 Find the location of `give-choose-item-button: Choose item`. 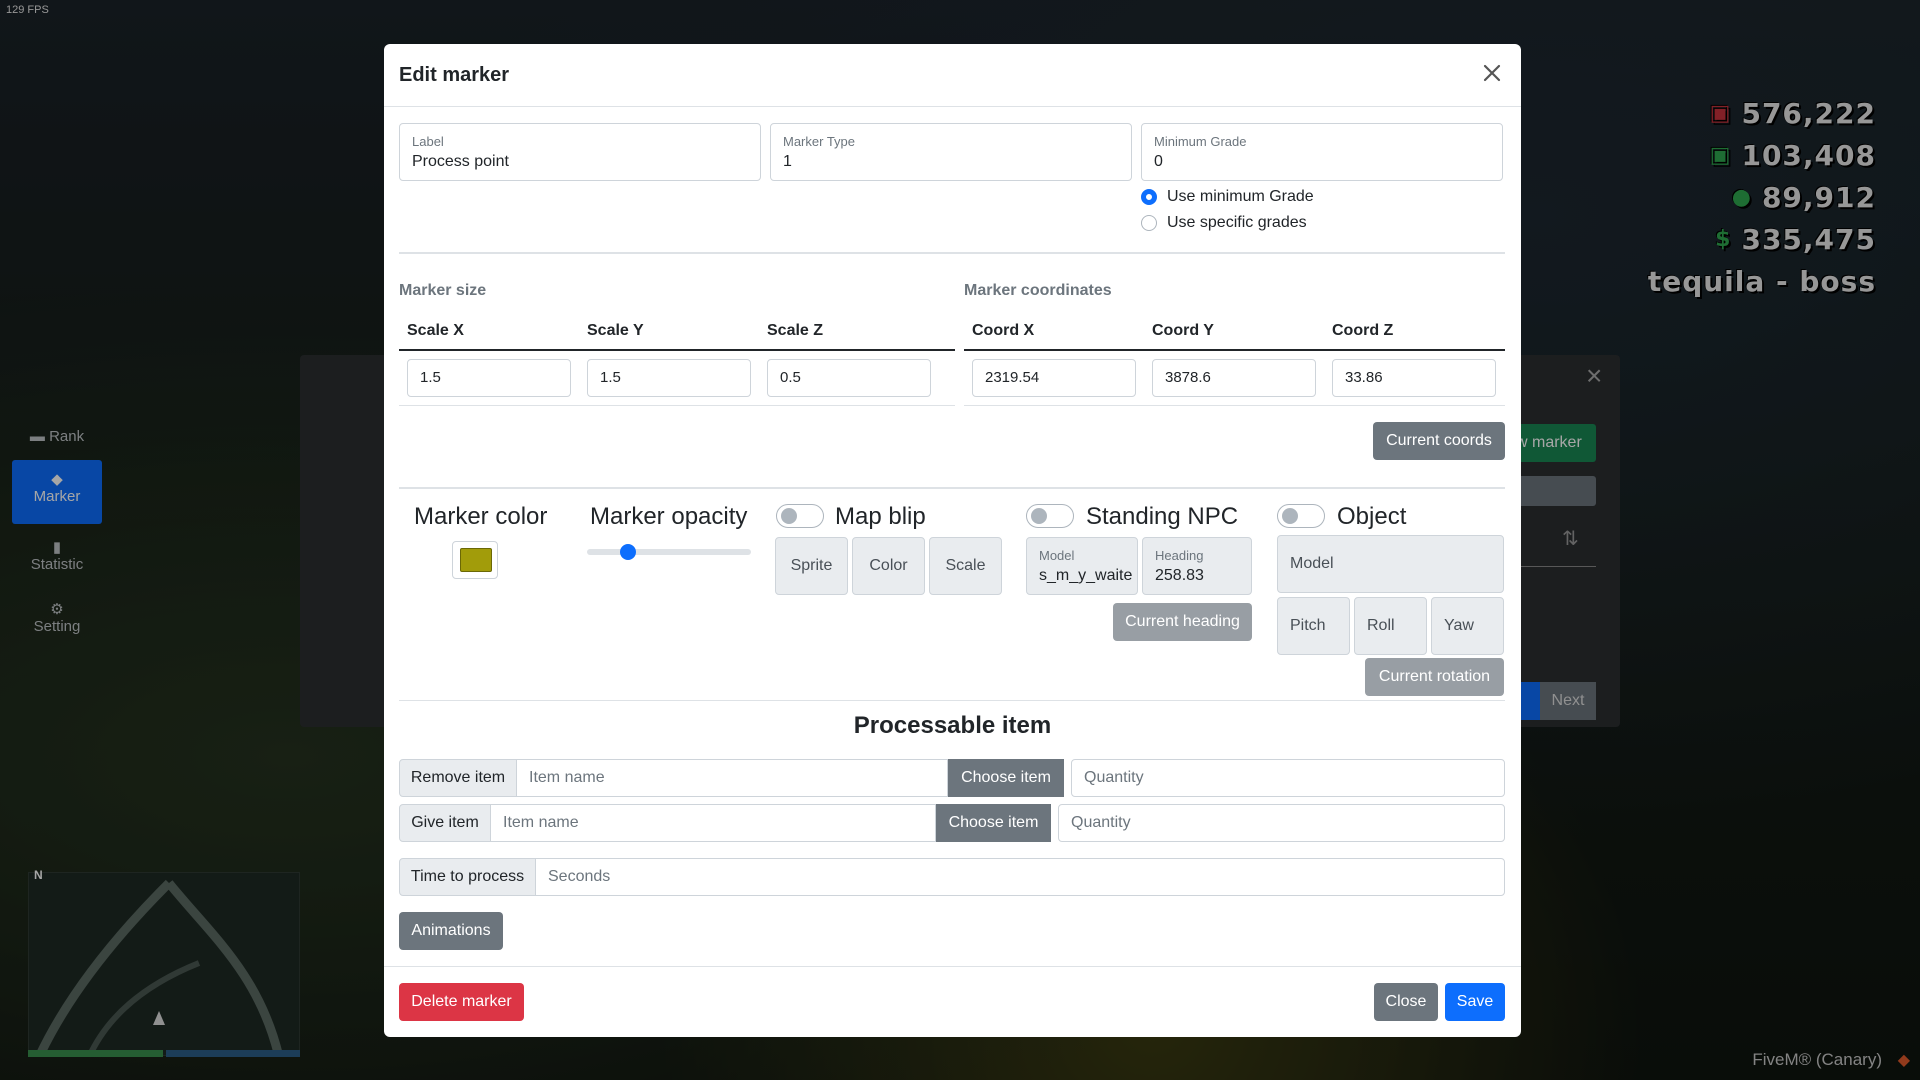

give-choose-item-button: Choose item is located at coordinates (993, 823).